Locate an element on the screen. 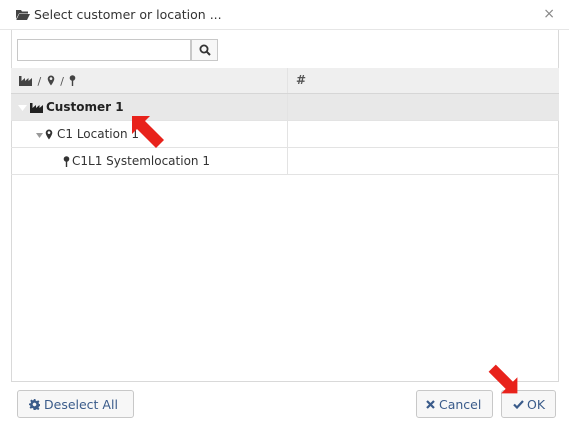 The width and height of the screenshot is (569, 427). ok-label: OK is located at coordinates (536, 404).